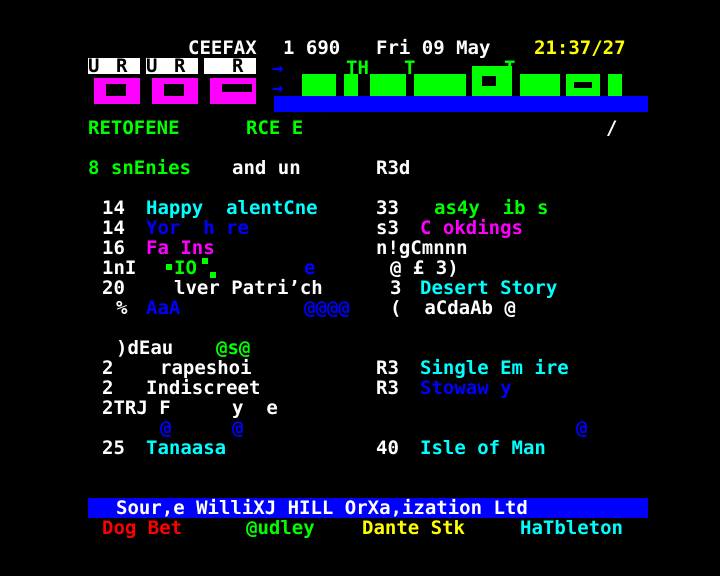  What do you see at coordinates (483, 448) in the screenshot?
I see `result-name: Isle of Man` at bounding box center [483, 448].